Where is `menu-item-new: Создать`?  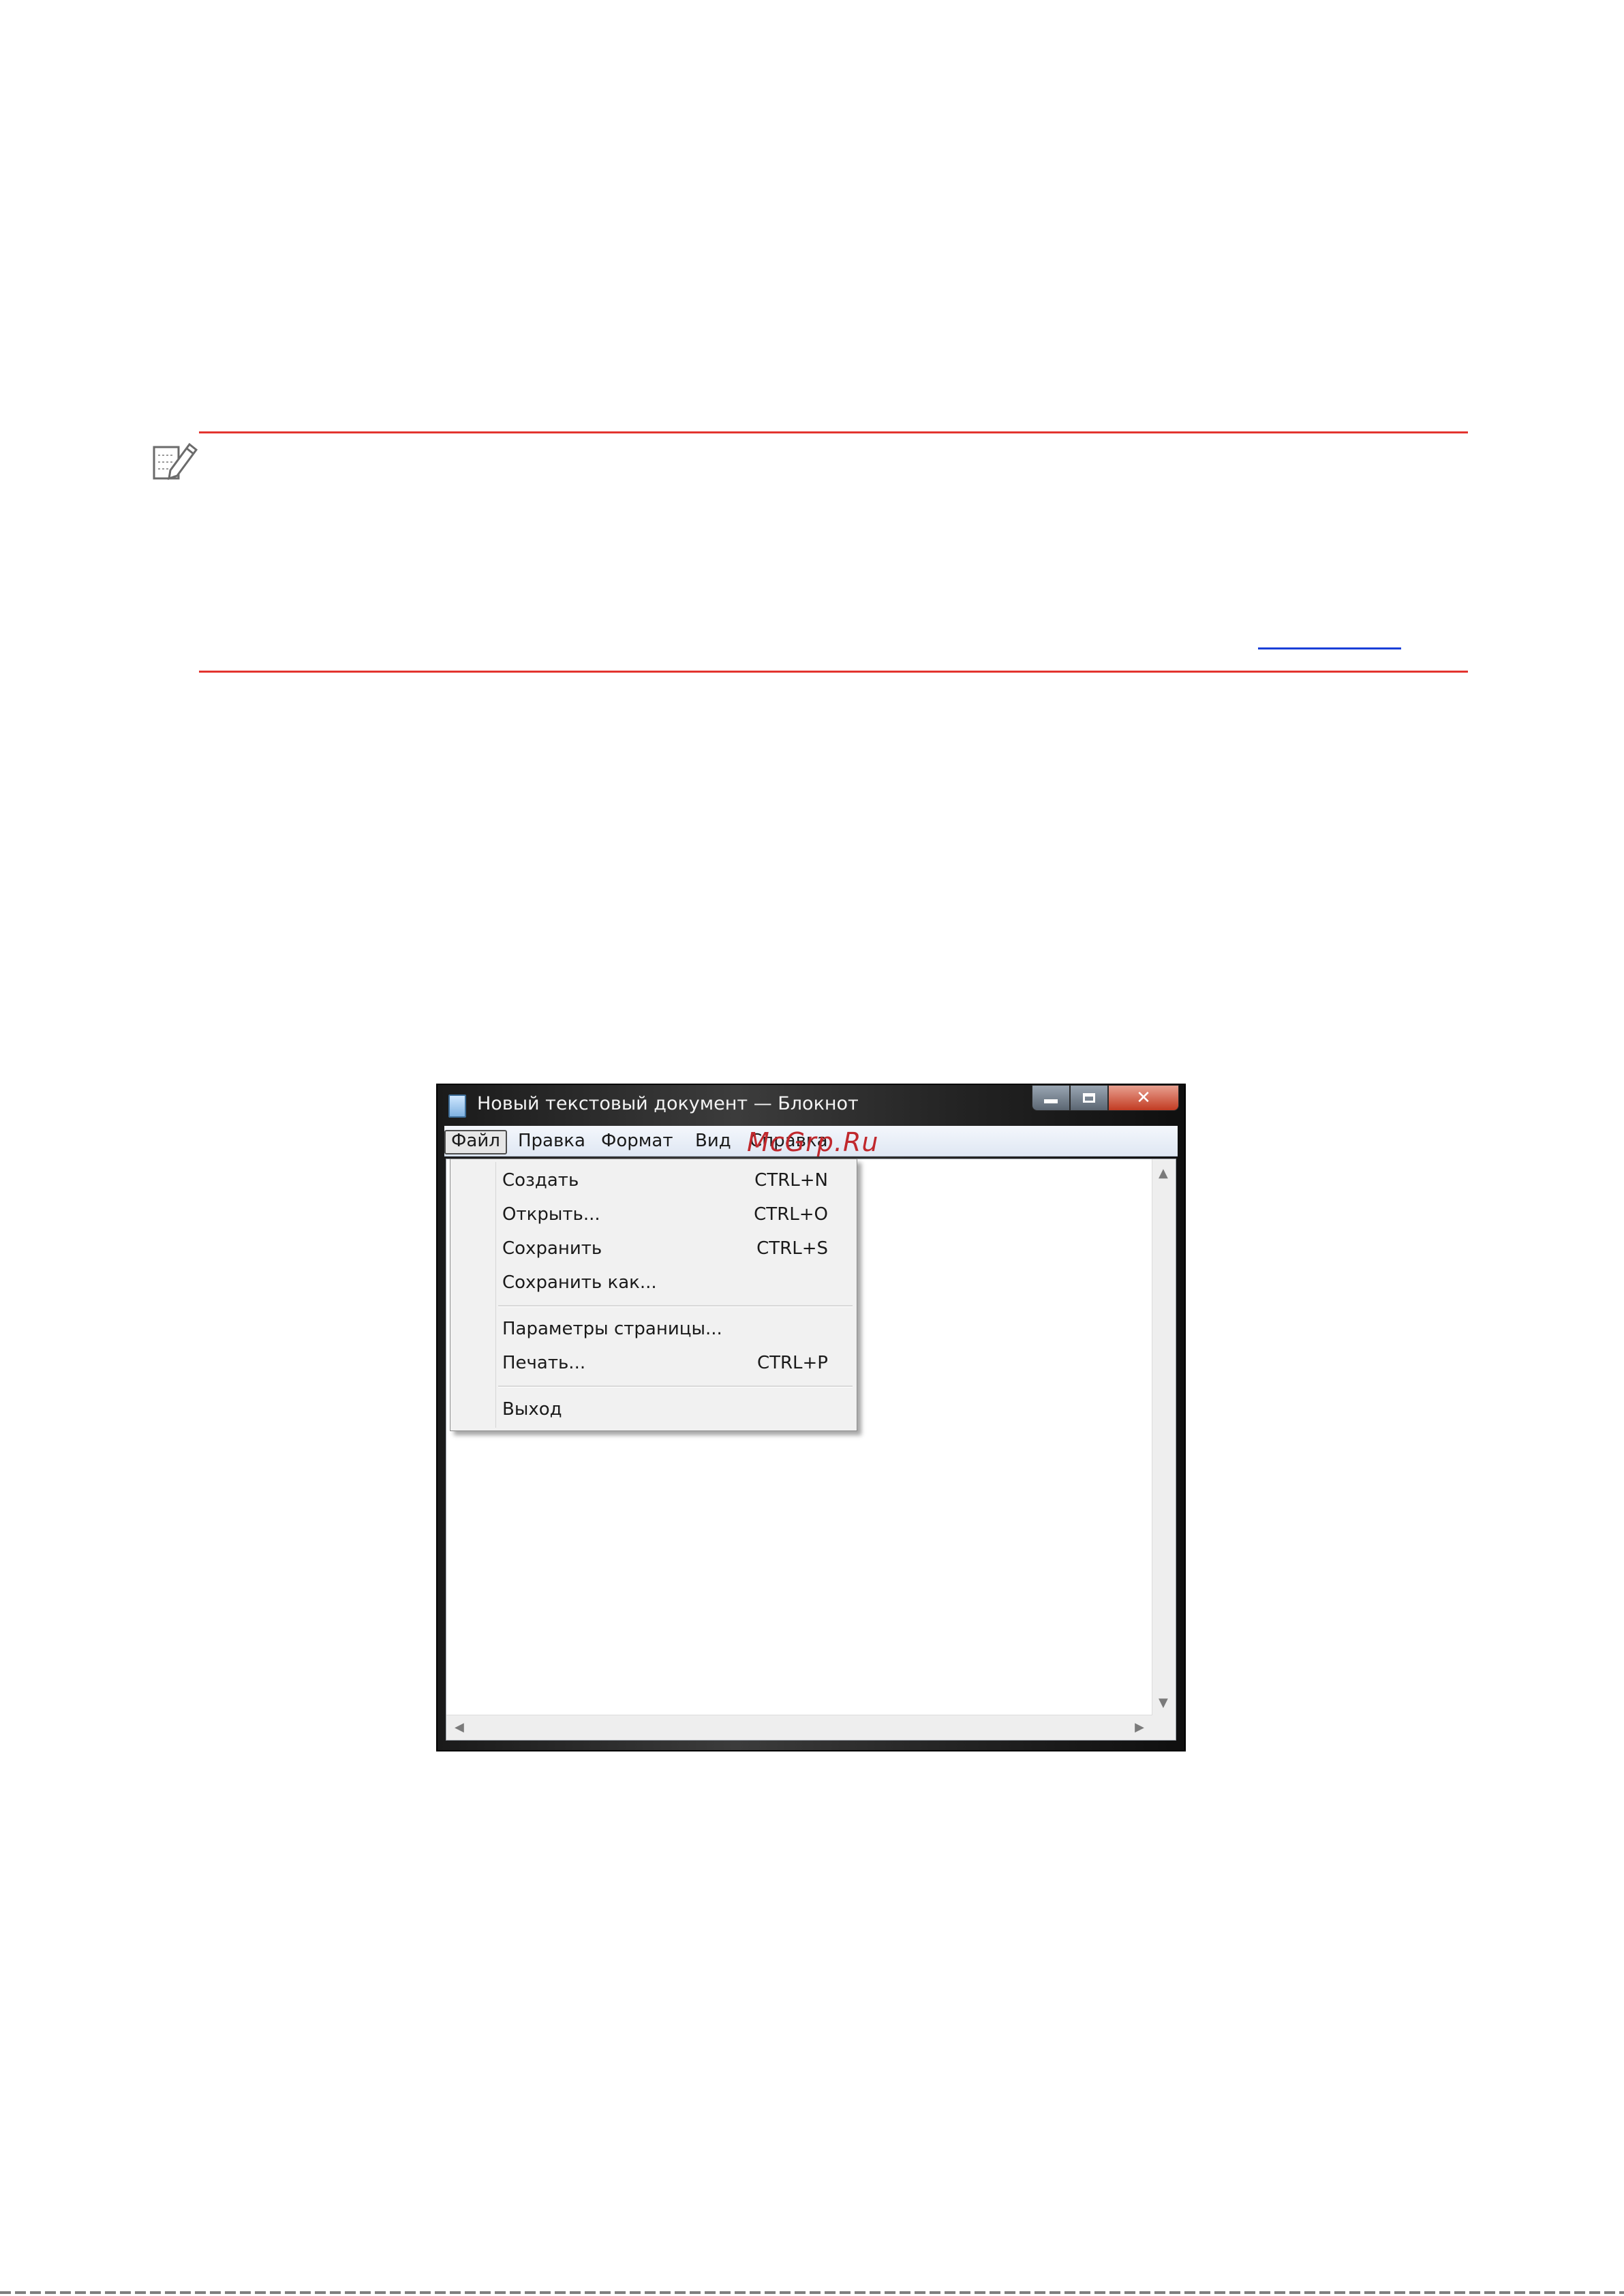 menu-item-new: Создать is located at coordinates (540, 1180).